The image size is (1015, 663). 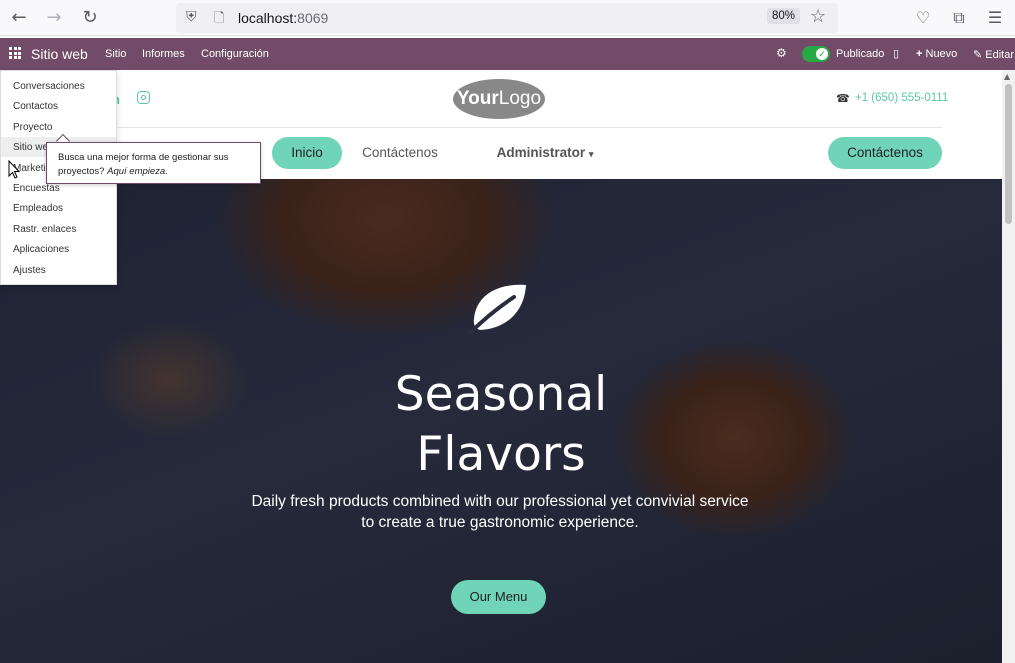 What do you see at coordinates (219, 18) in the screenshot?
I see `page-icon: 🗋` at bounding box center [219, 18].